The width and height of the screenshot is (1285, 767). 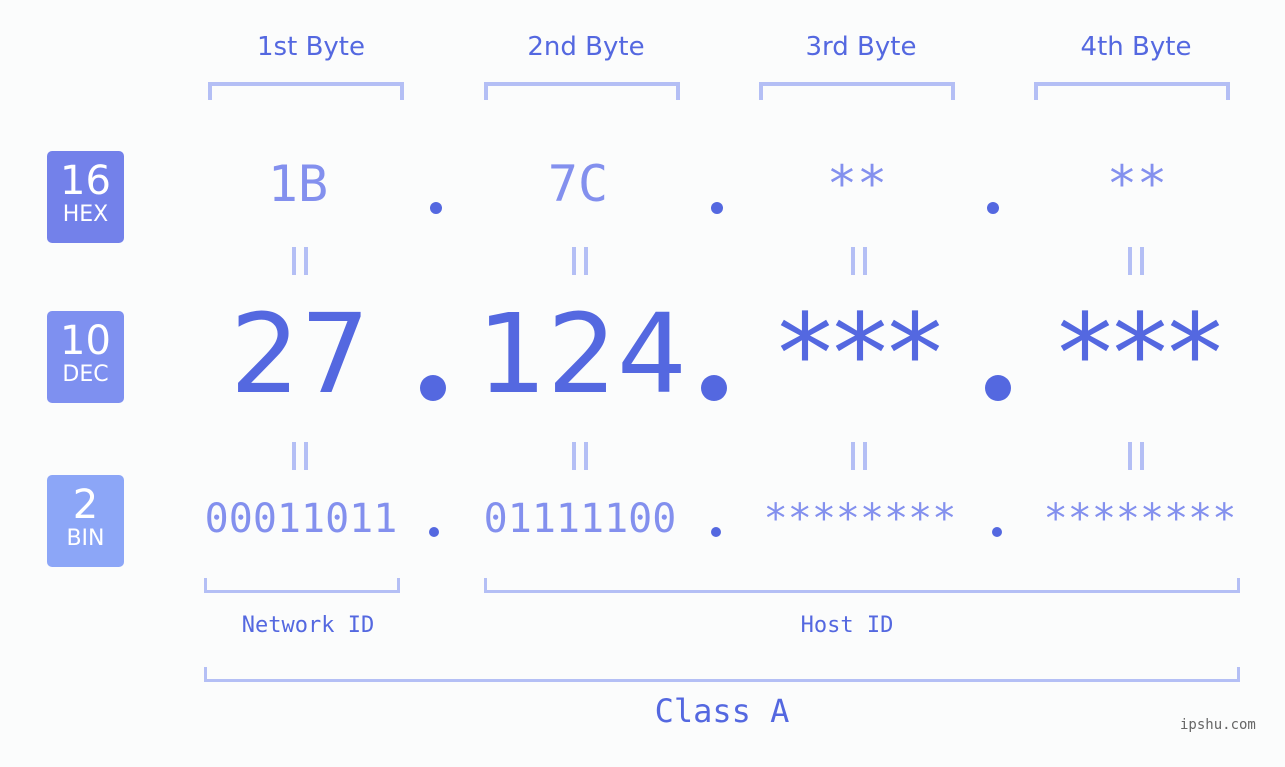 What do you see at coordinates (582, 354) in the screenshot?
I see `dec-byte-2: 124` at bounding box center [582, 354].